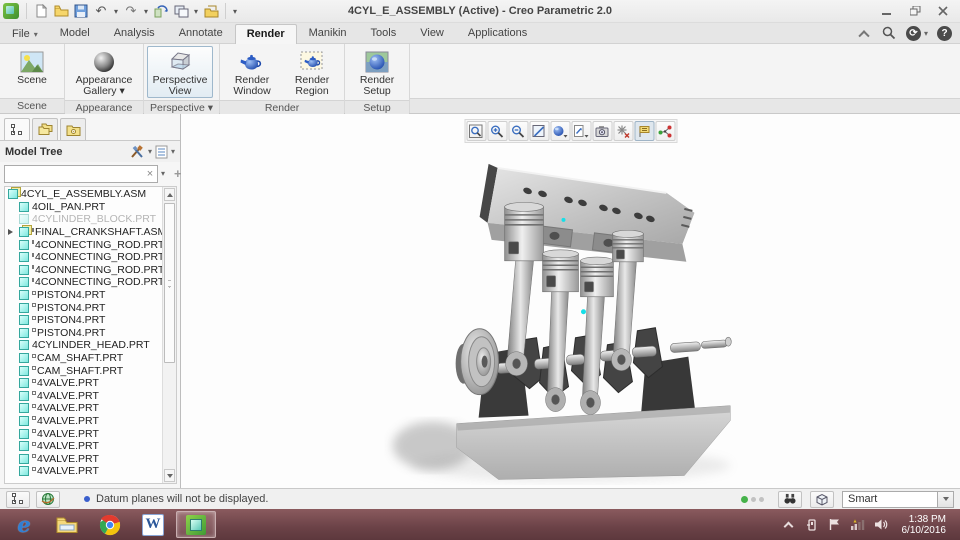 The width and height of the screenshot is (960, 540). I want to click on render-window-button: Render Window, so click(252, 72).